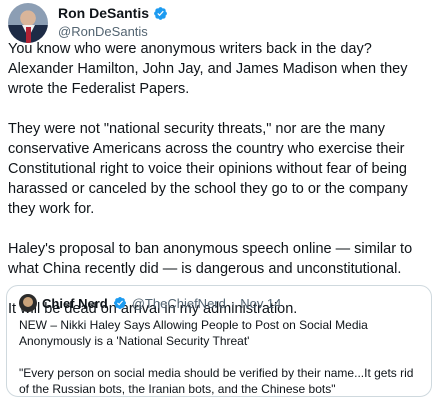 This screenshot has height=404, width=447. What do you see at coordinates (179, 303) in the screenshot?
I see `quoted-author-handle: @TheChiefNerd` at bounding box center [179, 303].